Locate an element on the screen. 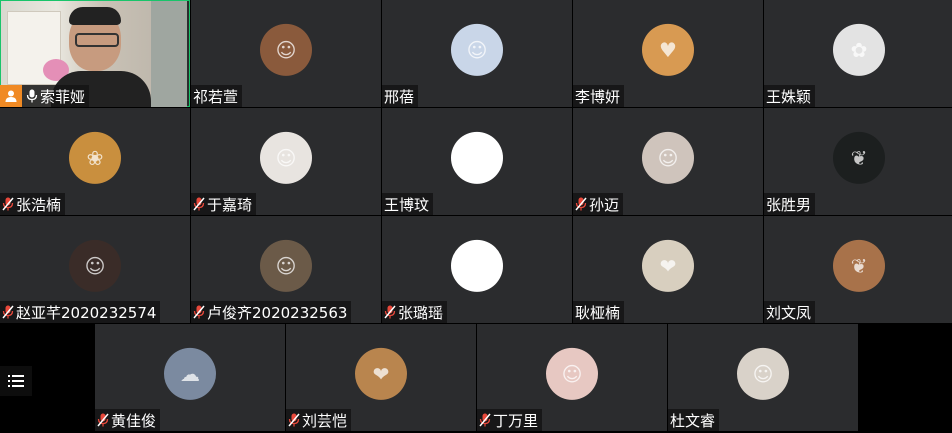 This screenshot has width=952, height=433. participant-name: 祁若萱 is located at coordinates (216, 96).